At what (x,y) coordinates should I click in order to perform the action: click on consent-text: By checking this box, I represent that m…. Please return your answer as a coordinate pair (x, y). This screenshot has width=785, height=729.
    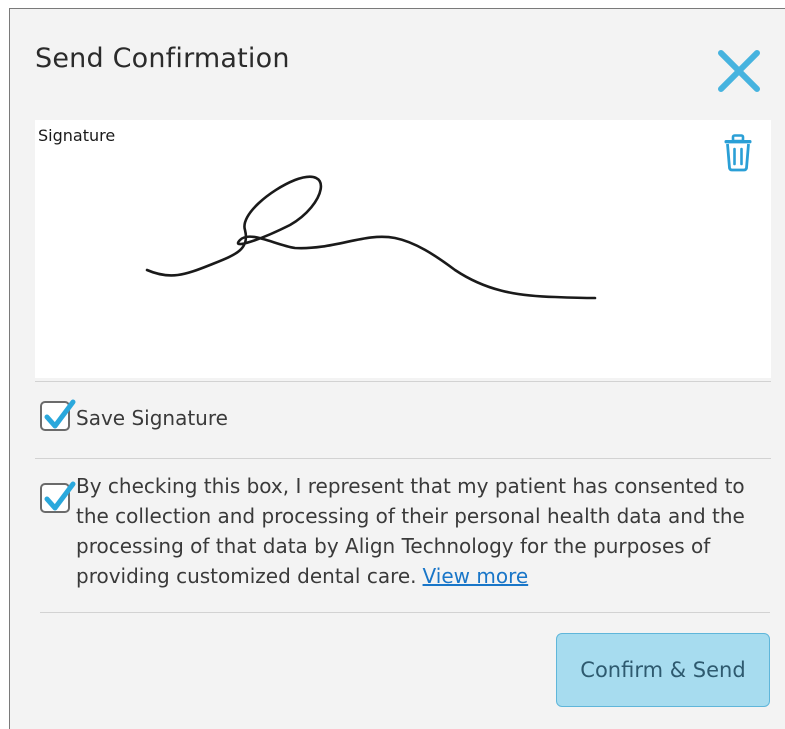
    Looking at the image, I should click on (416, 531).